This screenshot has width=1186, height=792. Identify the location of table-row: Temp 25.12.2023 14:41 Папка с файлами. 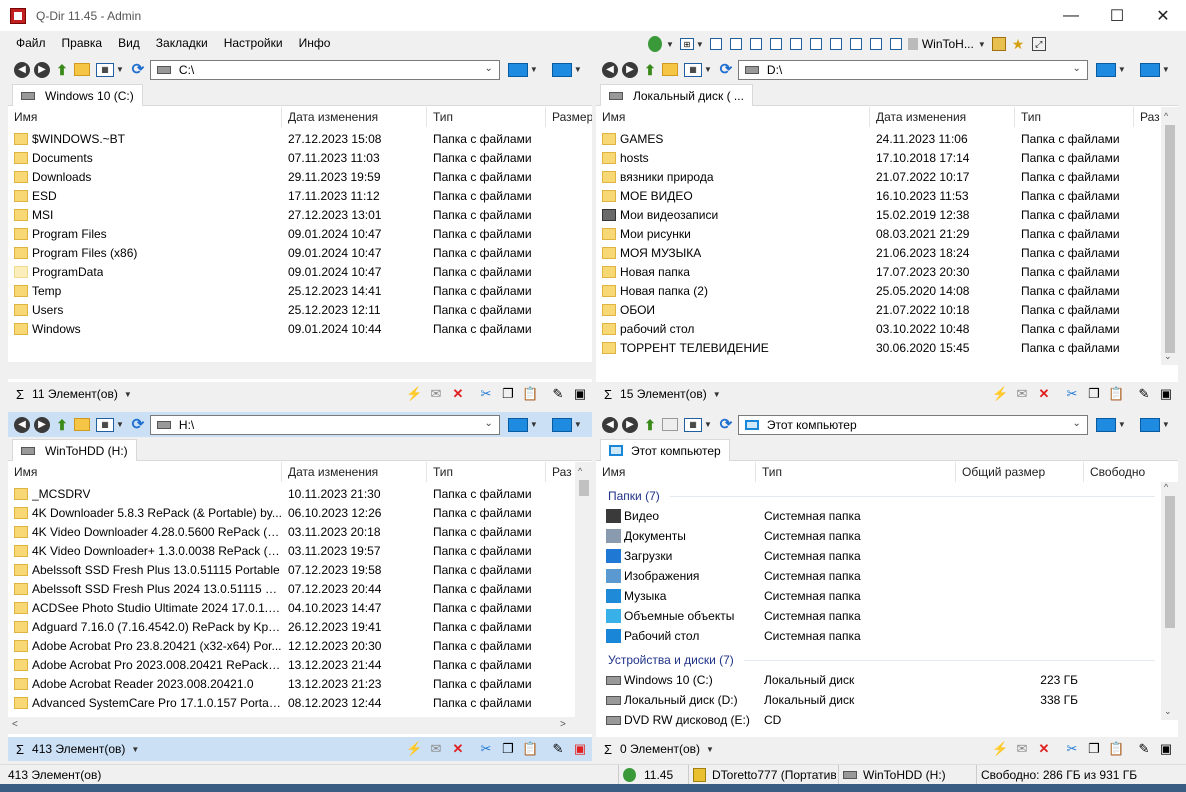
(277, 290).